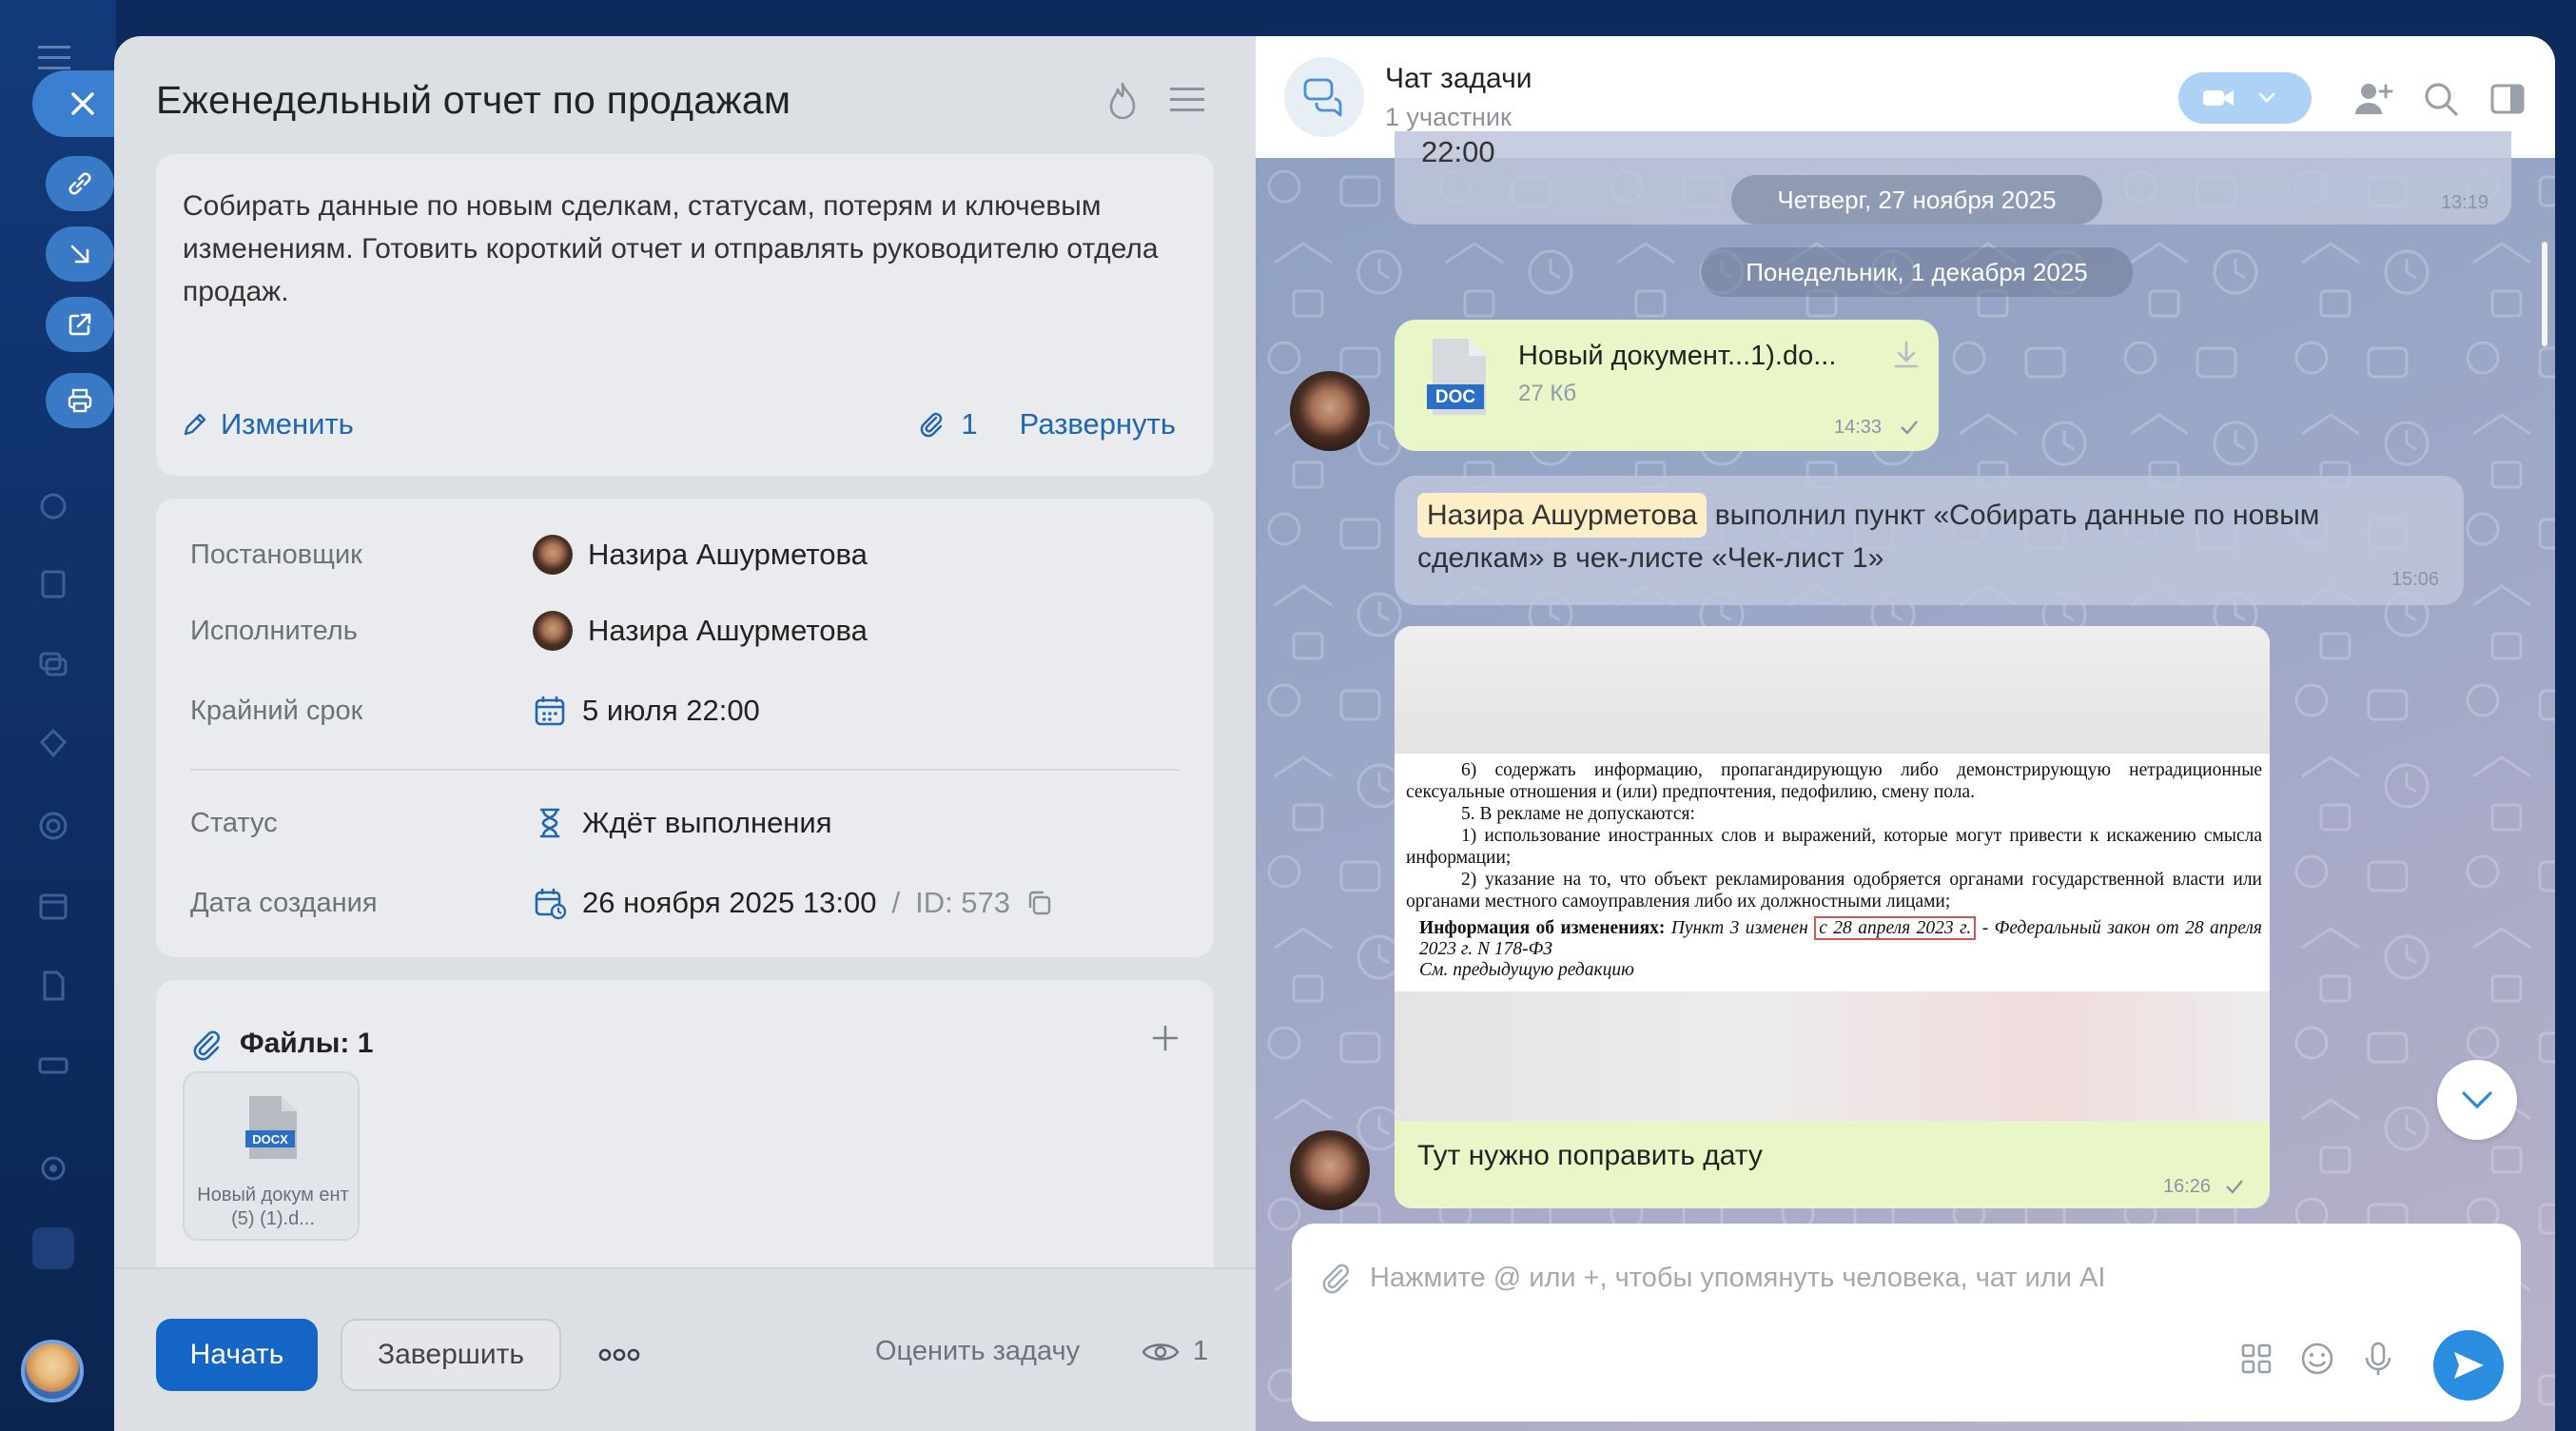 The image size is (2576, 1431). I want to click on expand-description: 1 Развернуть, so click(1046, 424).